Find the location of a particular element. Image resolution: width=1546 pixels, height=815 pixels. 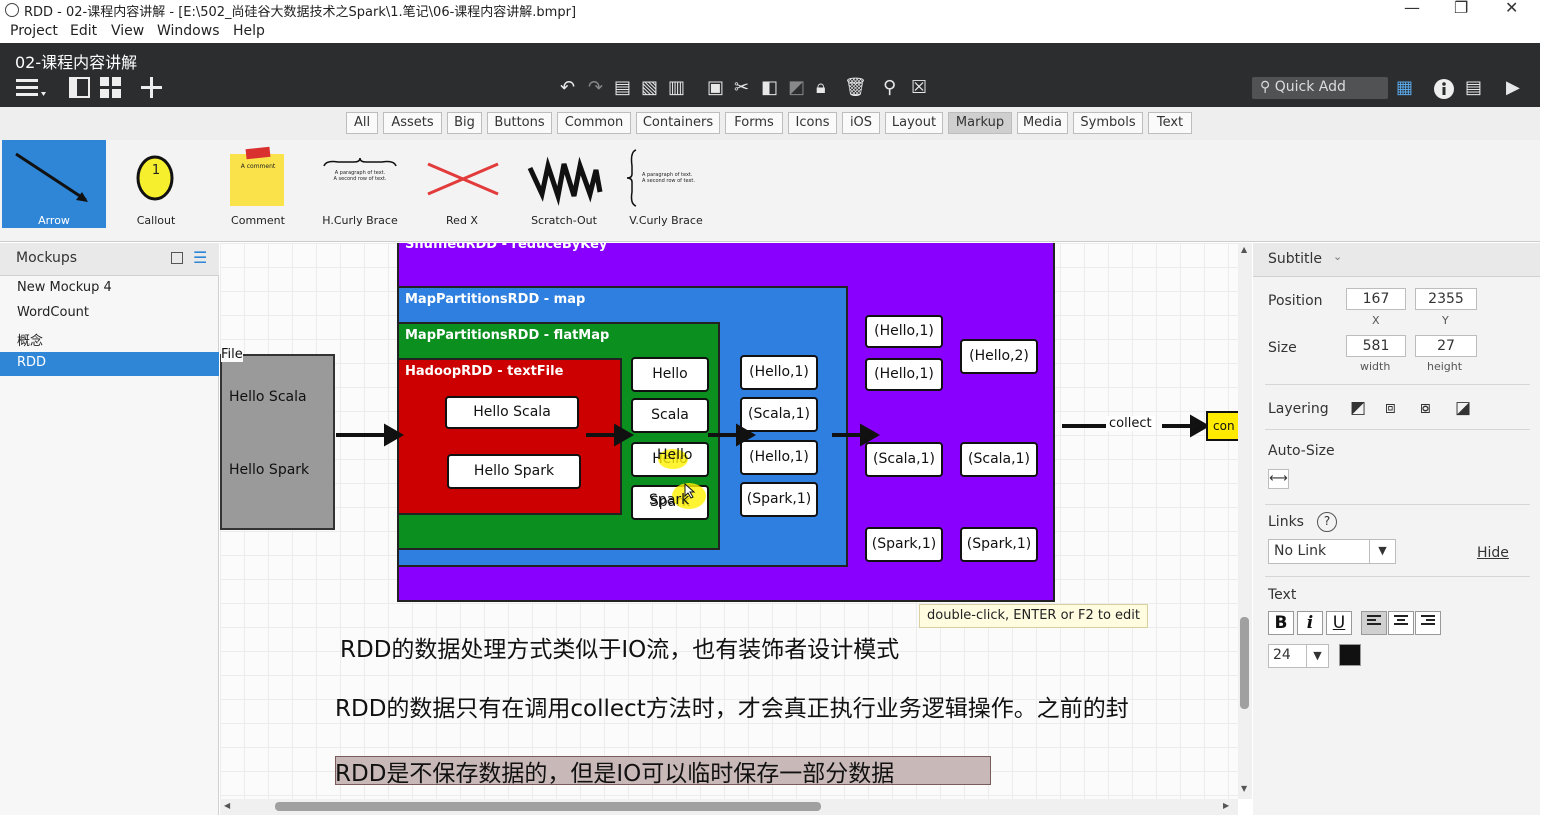

undo-icon: ↶ is located at coordinates (567, 88).